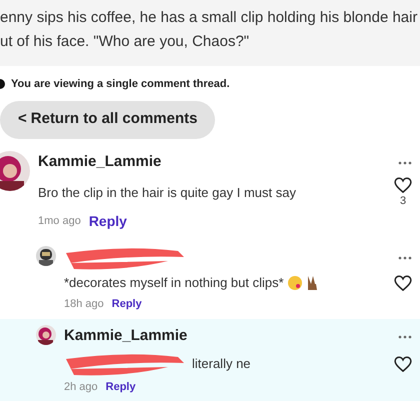 This screenshot has height=420, width=420. I want to click on story-text: ut of his face. "Who are you, Chaos?", so click(125, 42).